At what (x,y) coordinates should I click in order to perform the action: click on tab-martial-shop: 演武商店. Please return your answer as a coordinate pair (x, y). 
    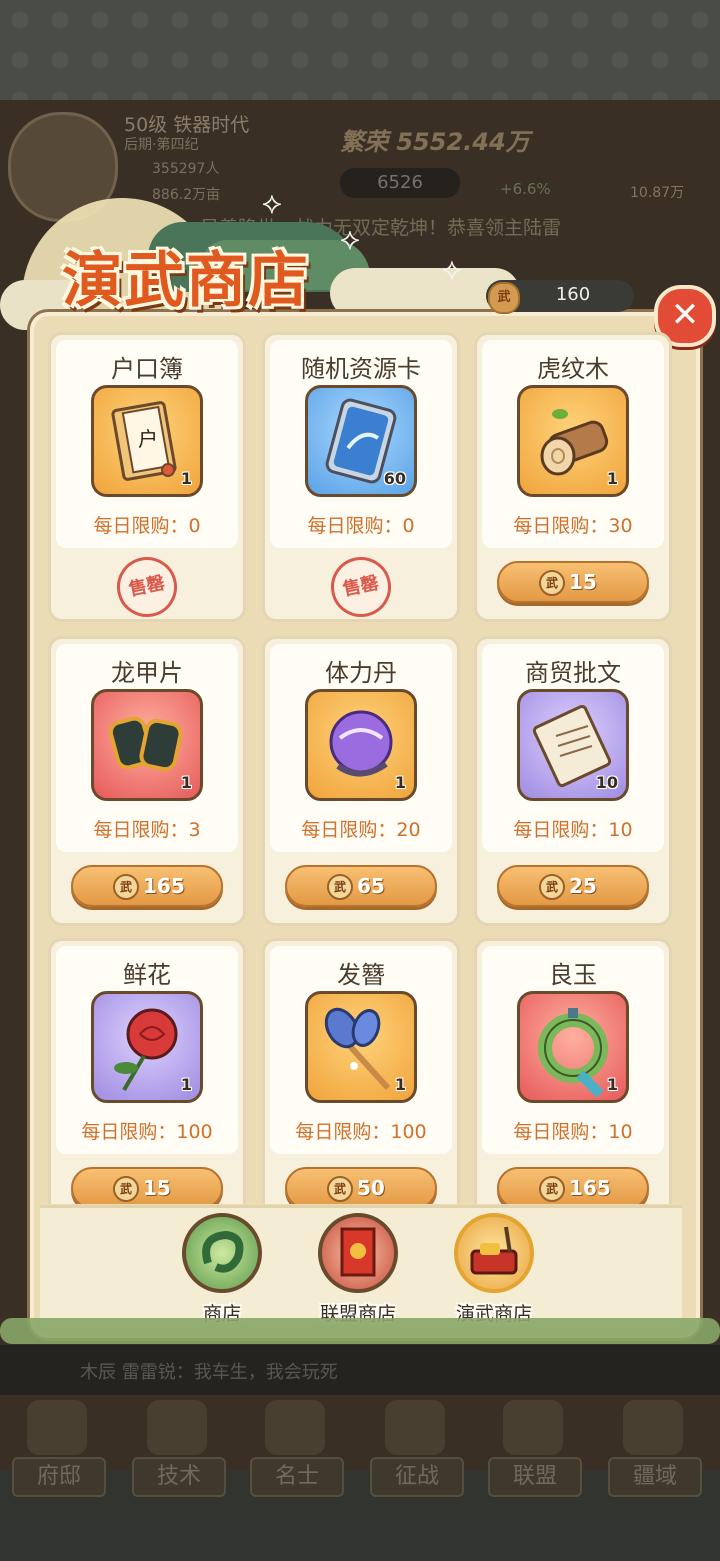
    Looking at the image, I should click on (494, 1269).